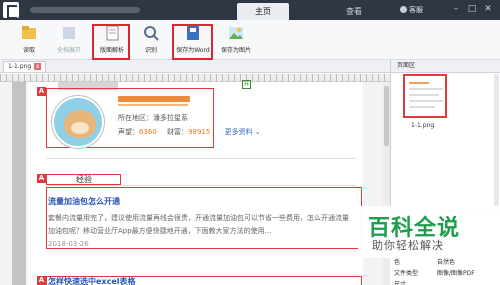 The image size is (500, 285). What do you see at coordinates (434, 272) in the screenshot?
I see `property-row-filetype: 文件类型 图像/图像PDF` at bounding box center [434, 272].